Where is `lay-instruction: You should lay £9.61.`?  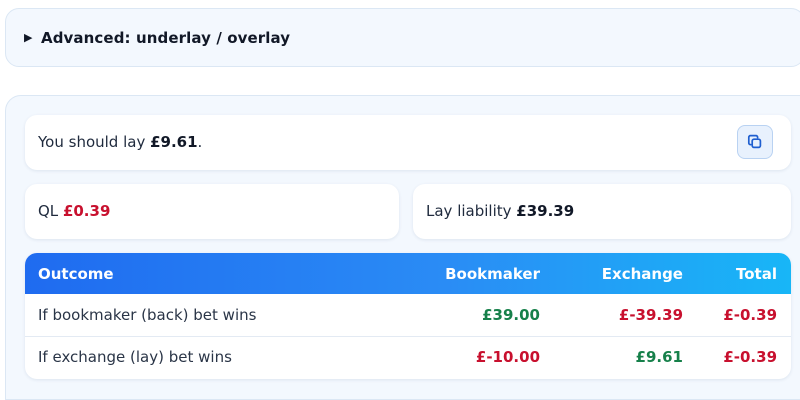
lay-instruction: You should lay £9.61. is located at coordinates (120, 142).